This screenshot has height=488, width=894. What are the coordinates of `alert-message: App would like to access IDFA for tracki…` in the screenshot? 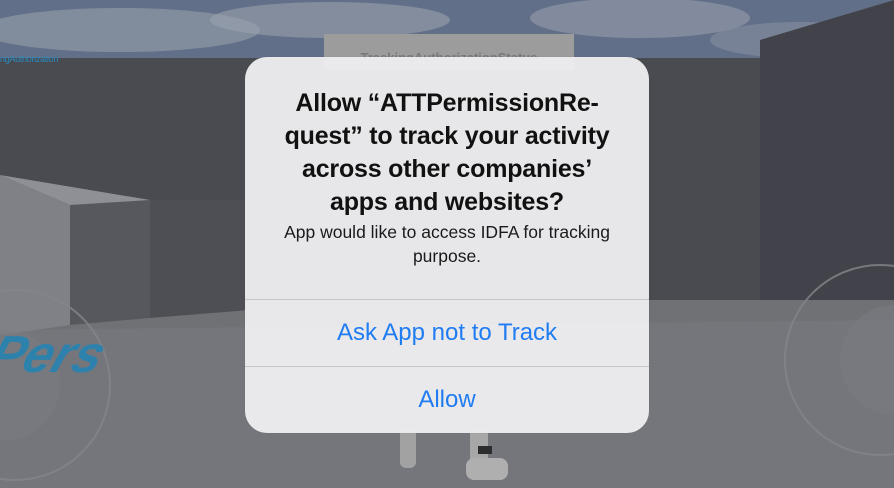 It's located at (447, 244).